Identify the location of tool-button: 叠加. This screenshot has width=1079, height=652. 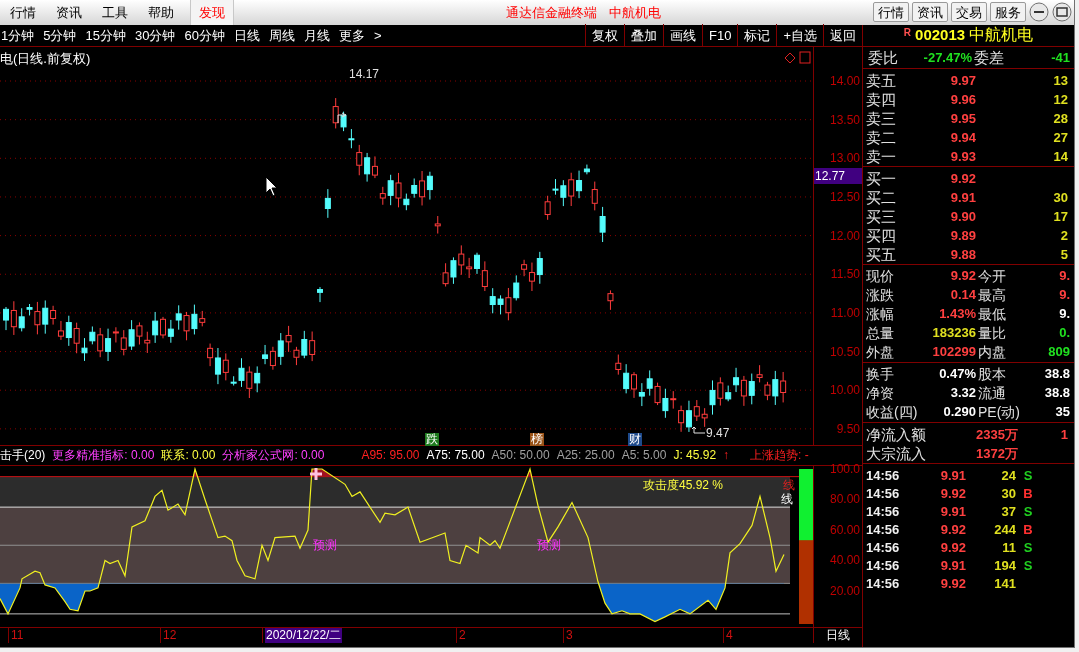
(643, 35).